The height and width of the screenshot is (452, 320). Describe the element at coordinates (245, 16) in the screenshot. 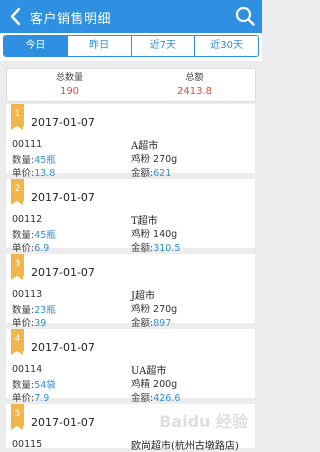

I see `search-icon` at that location.